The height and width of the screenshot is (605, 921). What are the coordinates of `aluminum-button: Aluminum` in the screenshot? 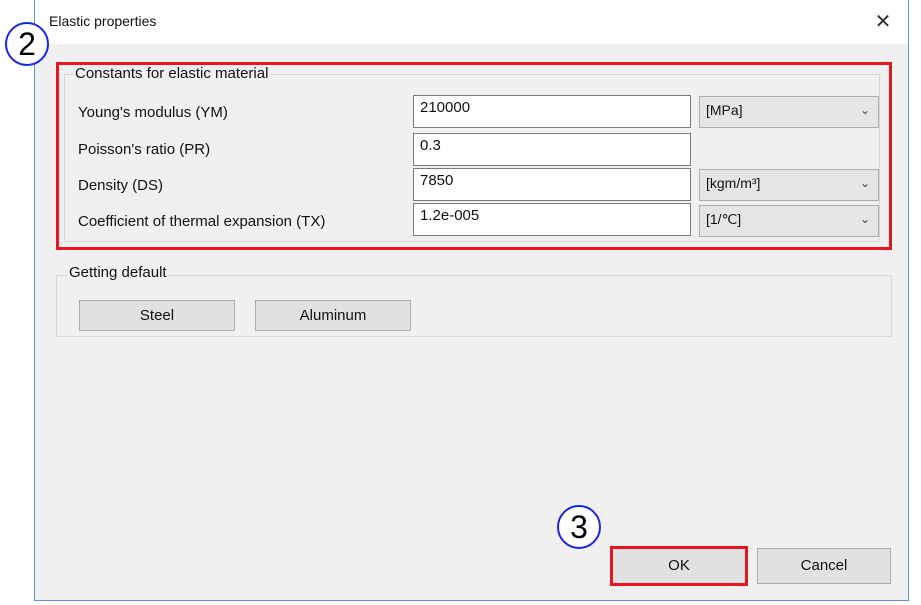 It's located at (333, 315).